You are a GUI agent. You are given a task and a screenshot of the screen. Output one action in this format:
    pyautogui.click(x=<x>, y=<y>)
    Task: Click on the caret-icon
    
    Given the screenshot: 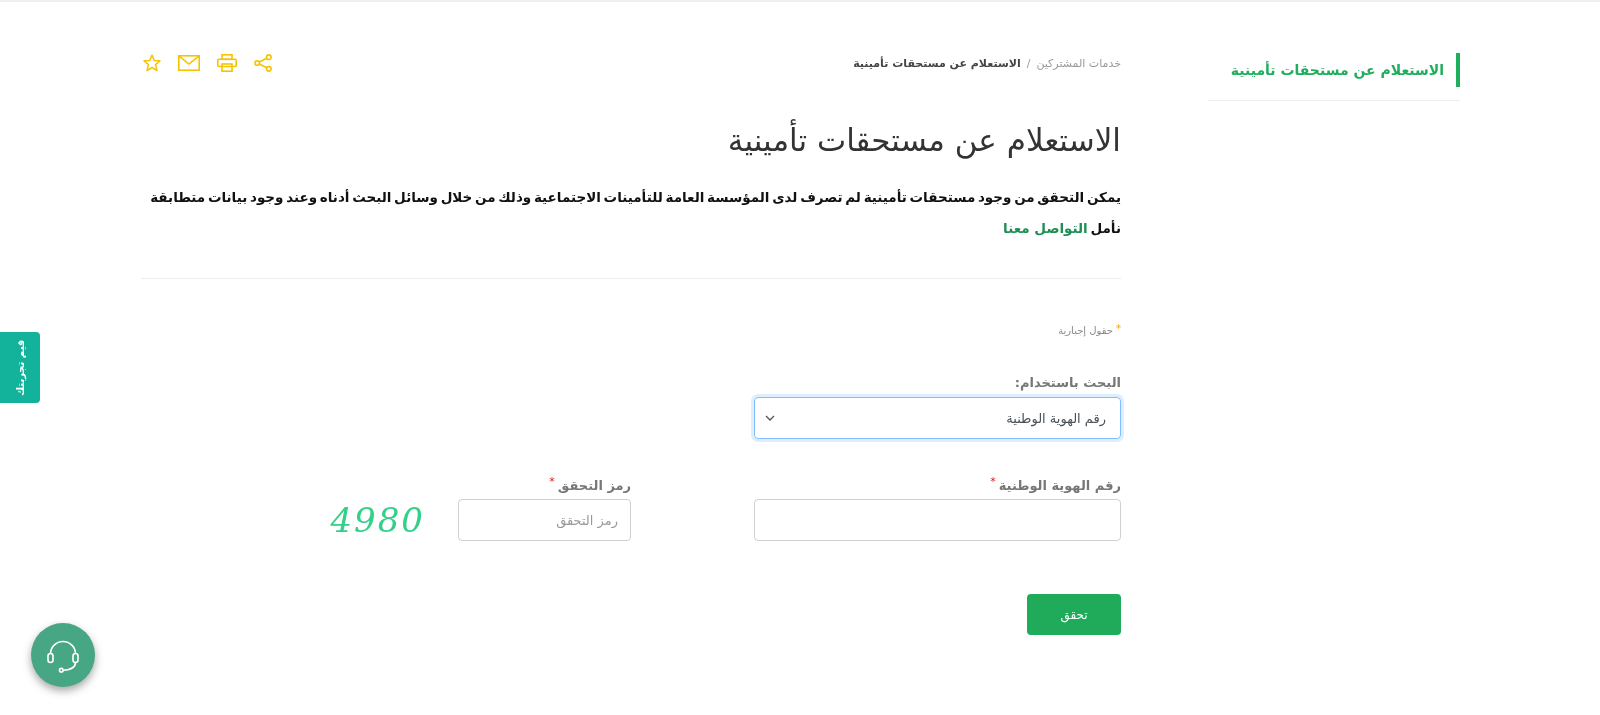 What is the action you would take?
    pyautogui.click(x=770, y=418)
    